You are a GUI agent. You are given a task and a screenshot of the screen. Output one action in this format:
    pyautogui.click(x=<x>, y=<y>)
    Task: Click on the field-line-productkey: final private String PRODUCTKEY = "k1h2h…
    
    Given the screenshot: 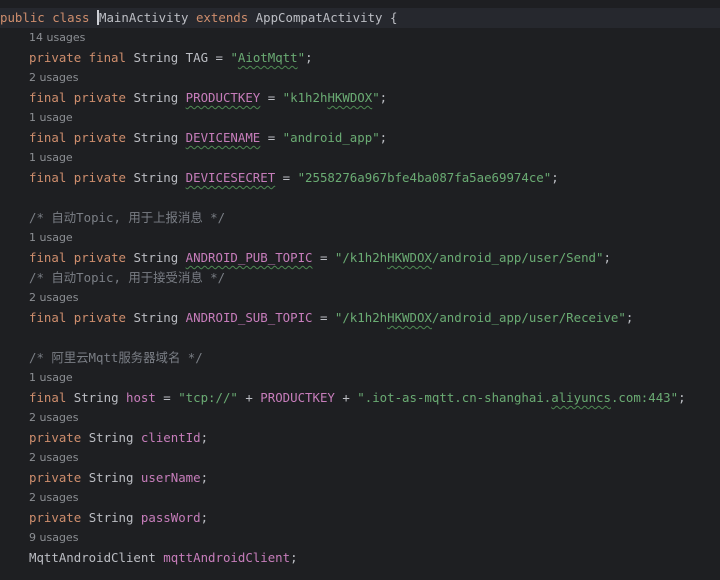 What is the action you would take?
    pyautogui.click(x=360, y=98)
    